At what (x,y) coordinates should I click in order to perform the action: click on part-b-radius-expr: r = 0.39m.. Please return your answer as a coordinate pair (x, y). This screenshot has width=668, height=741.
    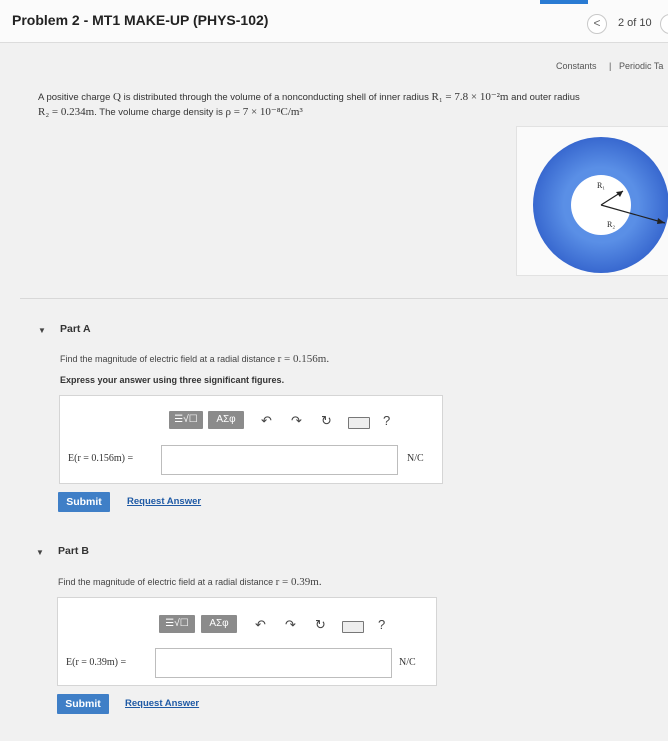
    Looking at the image, I should click on (298, 582).